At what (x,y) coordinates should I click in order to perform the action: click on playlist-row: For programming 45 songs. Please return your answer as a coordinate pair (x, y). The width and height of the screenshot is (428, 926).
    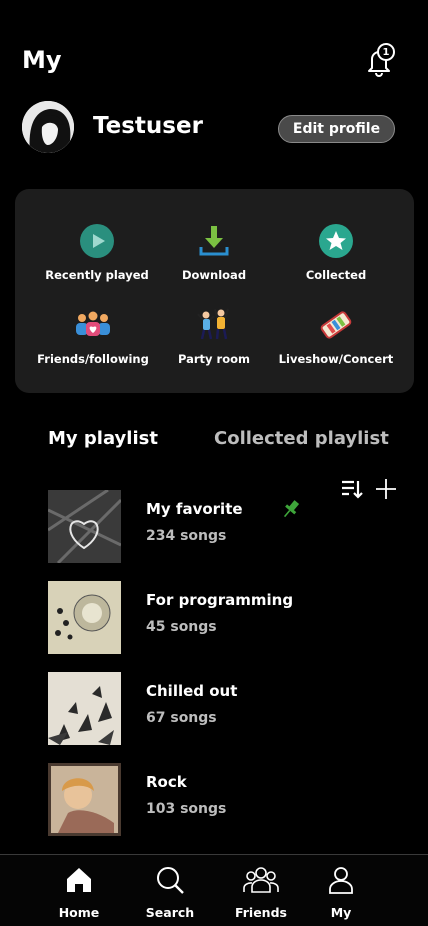
    Looking at the image, I should click on (218, 617).